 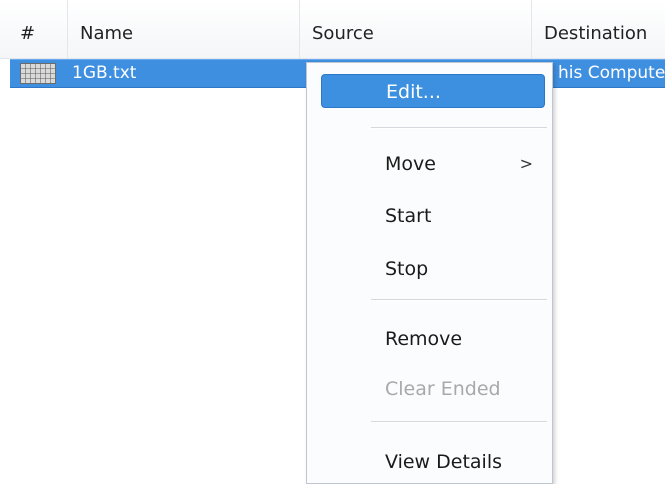 What do you see at coordinates (424, 339) in the screenshot?
I see `menu-item-remove-label: Remove` at bounding box center [424, 339].